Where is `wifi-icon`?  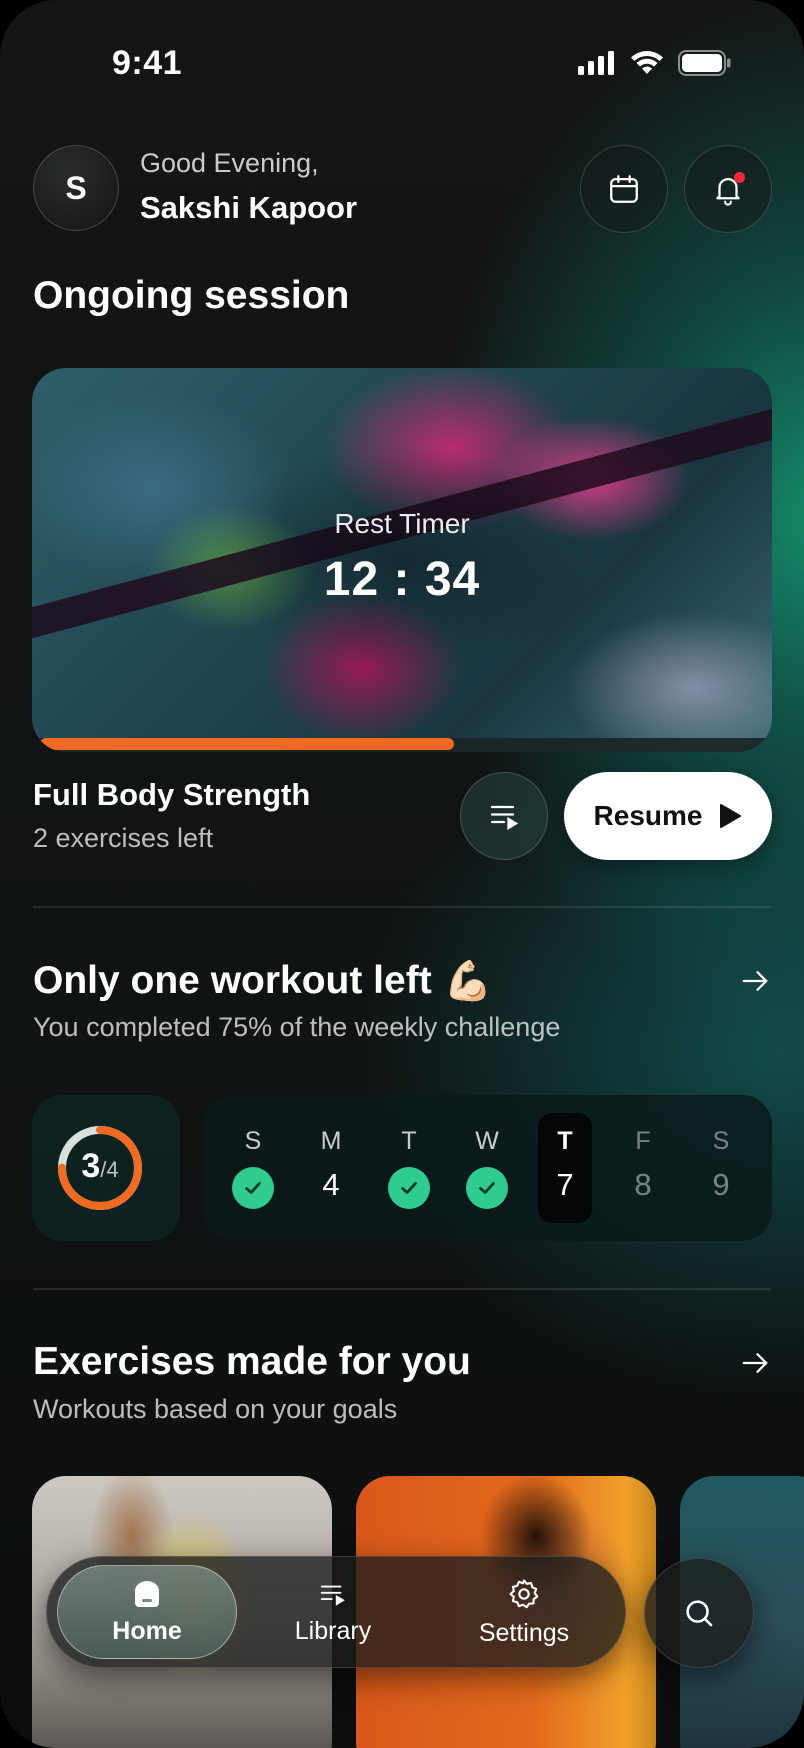
wifi-icon is located at coordinates (647, 62).